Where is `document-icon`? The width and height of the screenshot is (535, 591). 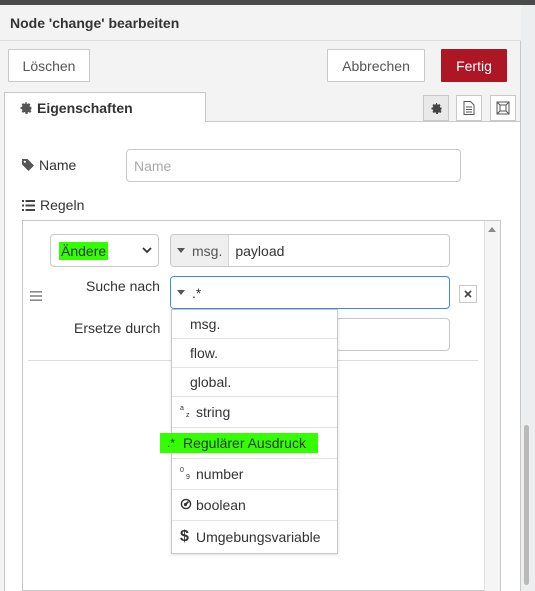 document-icon is located at coordinates (469, 108).